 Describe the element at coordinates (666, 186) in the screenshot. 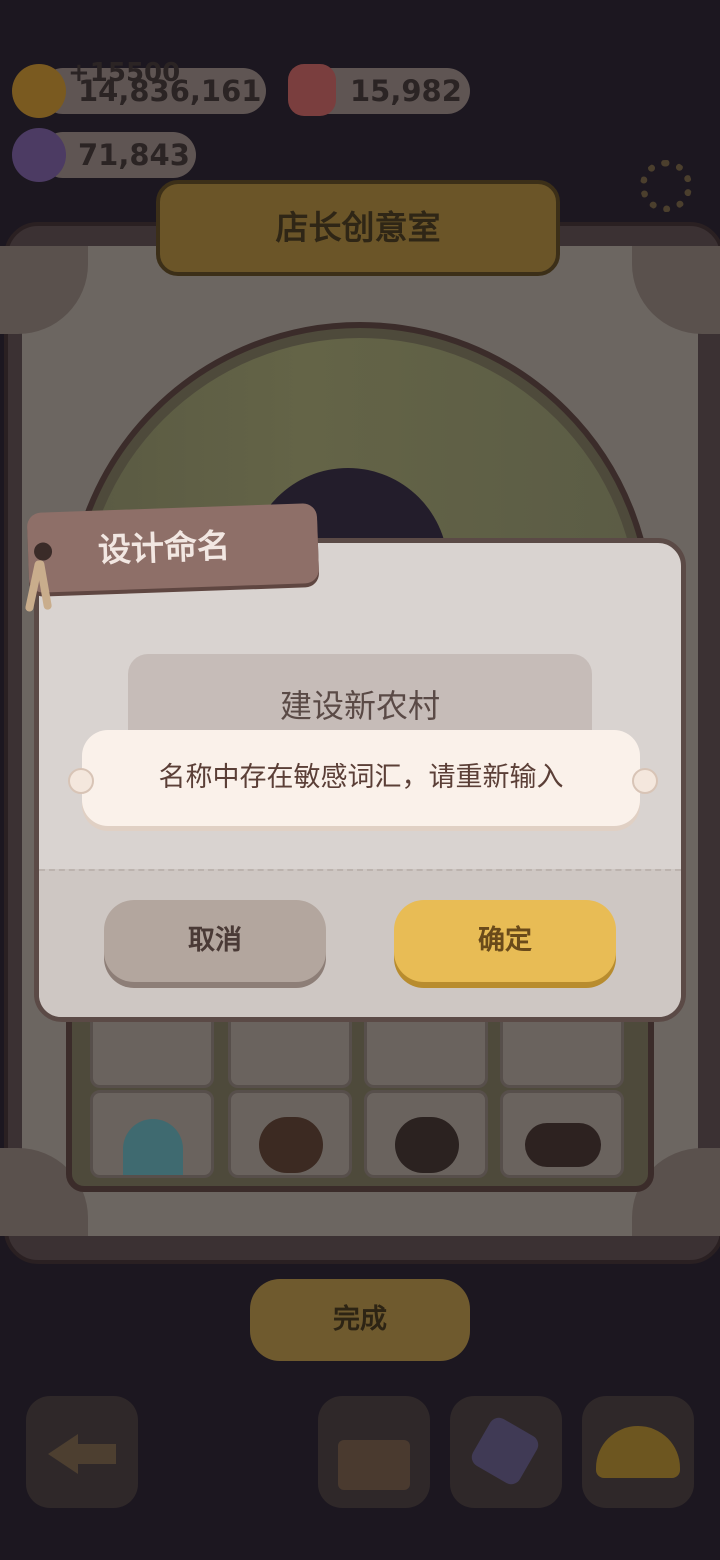

I see `settings-gear-icon` at that location.